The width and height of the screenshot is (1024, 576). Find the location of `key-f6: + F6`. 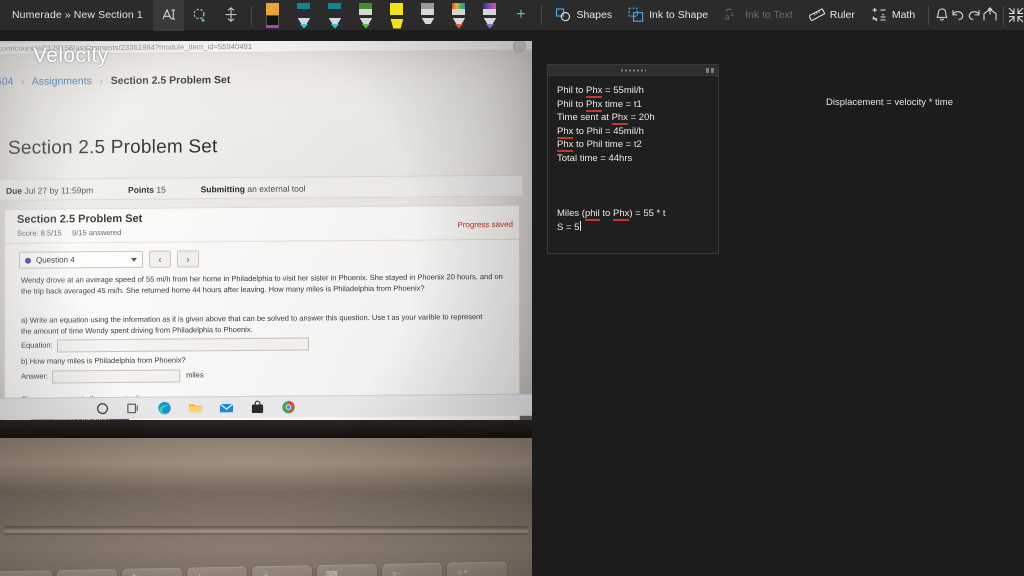

key-f6: + F6 is located at coordinates (217, 571).